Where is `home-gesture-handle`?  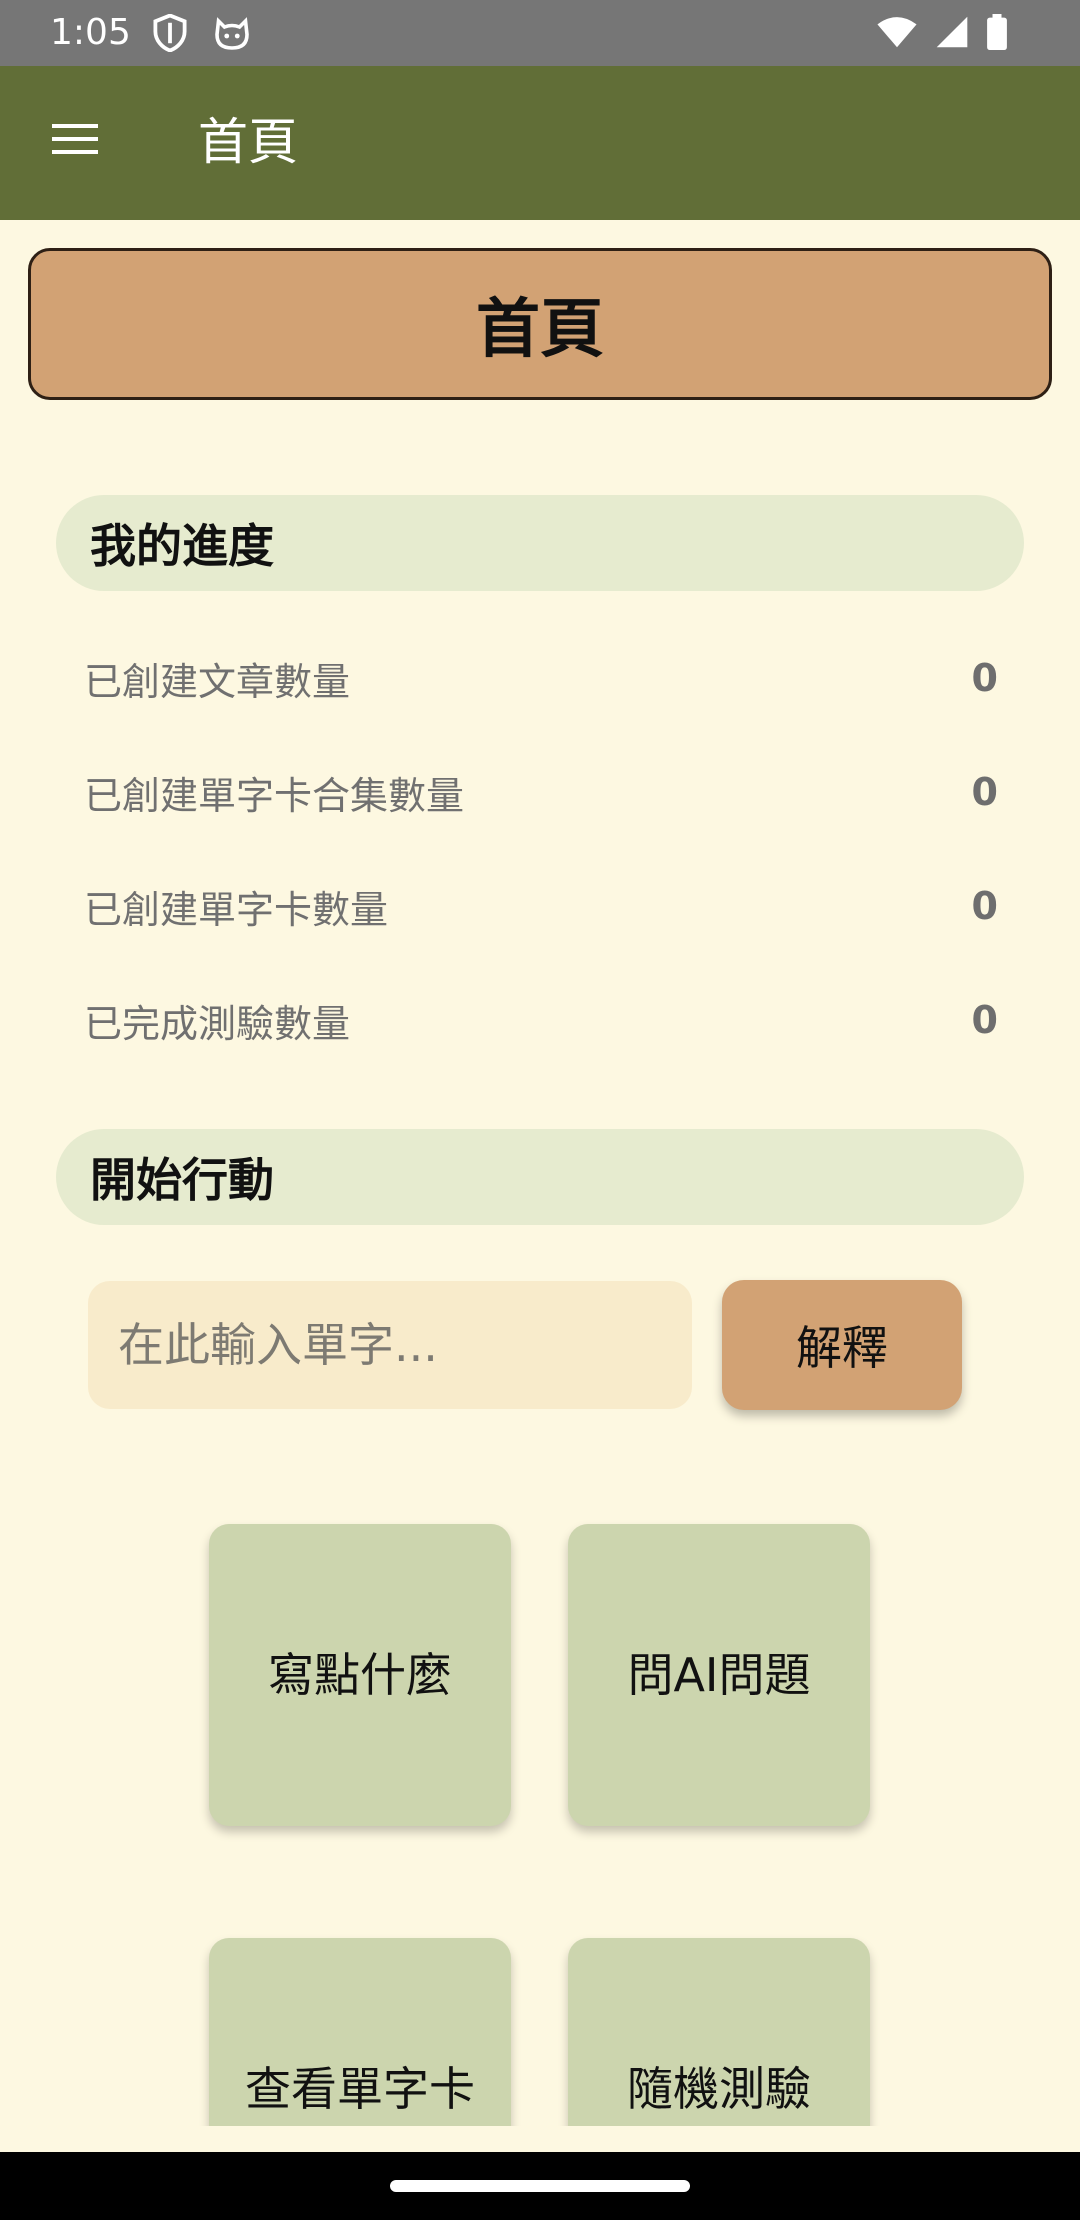 home-gesture-handle is located at coordinates (540, 2186).